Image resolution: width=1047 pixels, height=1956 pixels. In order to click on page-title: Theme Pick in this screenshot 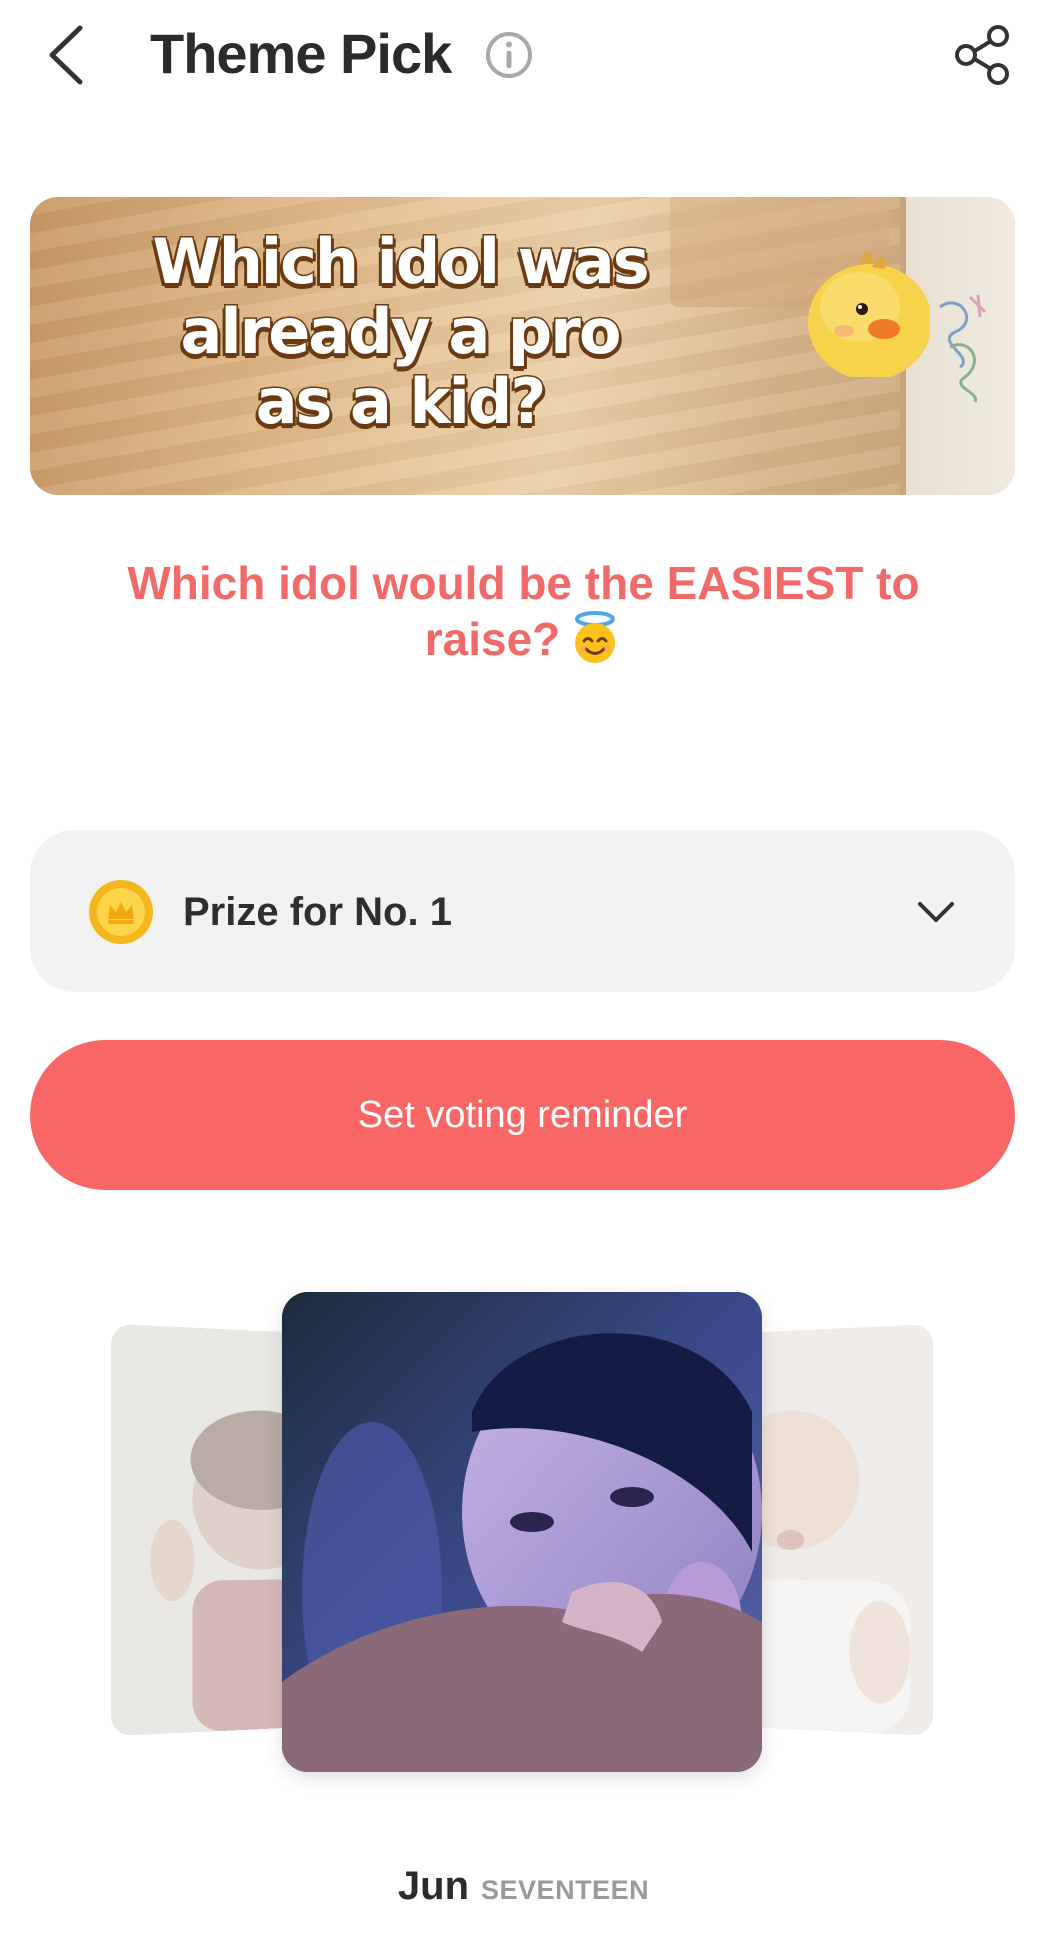, I will do `click(301, 53)`.